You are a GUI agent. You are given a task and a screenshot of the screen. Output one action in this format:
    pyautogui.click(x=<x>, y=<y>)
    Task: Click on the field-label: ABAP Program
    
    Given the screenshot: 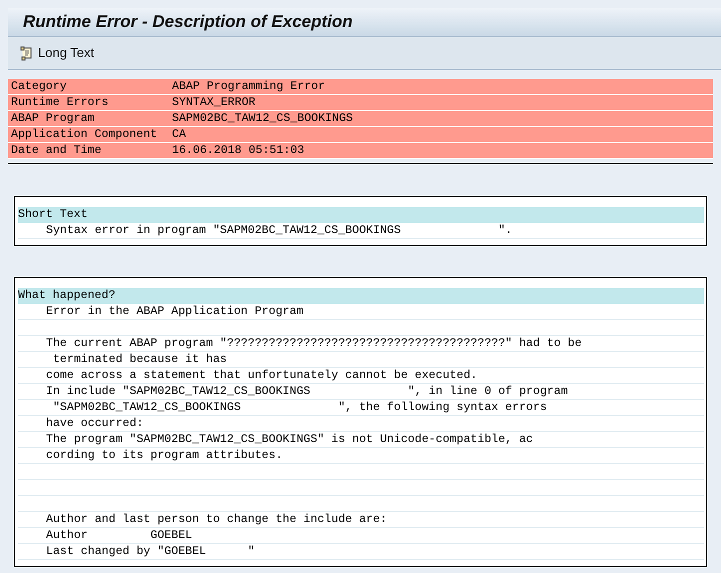 What is the action you would take?
    pyautogui.click(x=53, y=118)
    